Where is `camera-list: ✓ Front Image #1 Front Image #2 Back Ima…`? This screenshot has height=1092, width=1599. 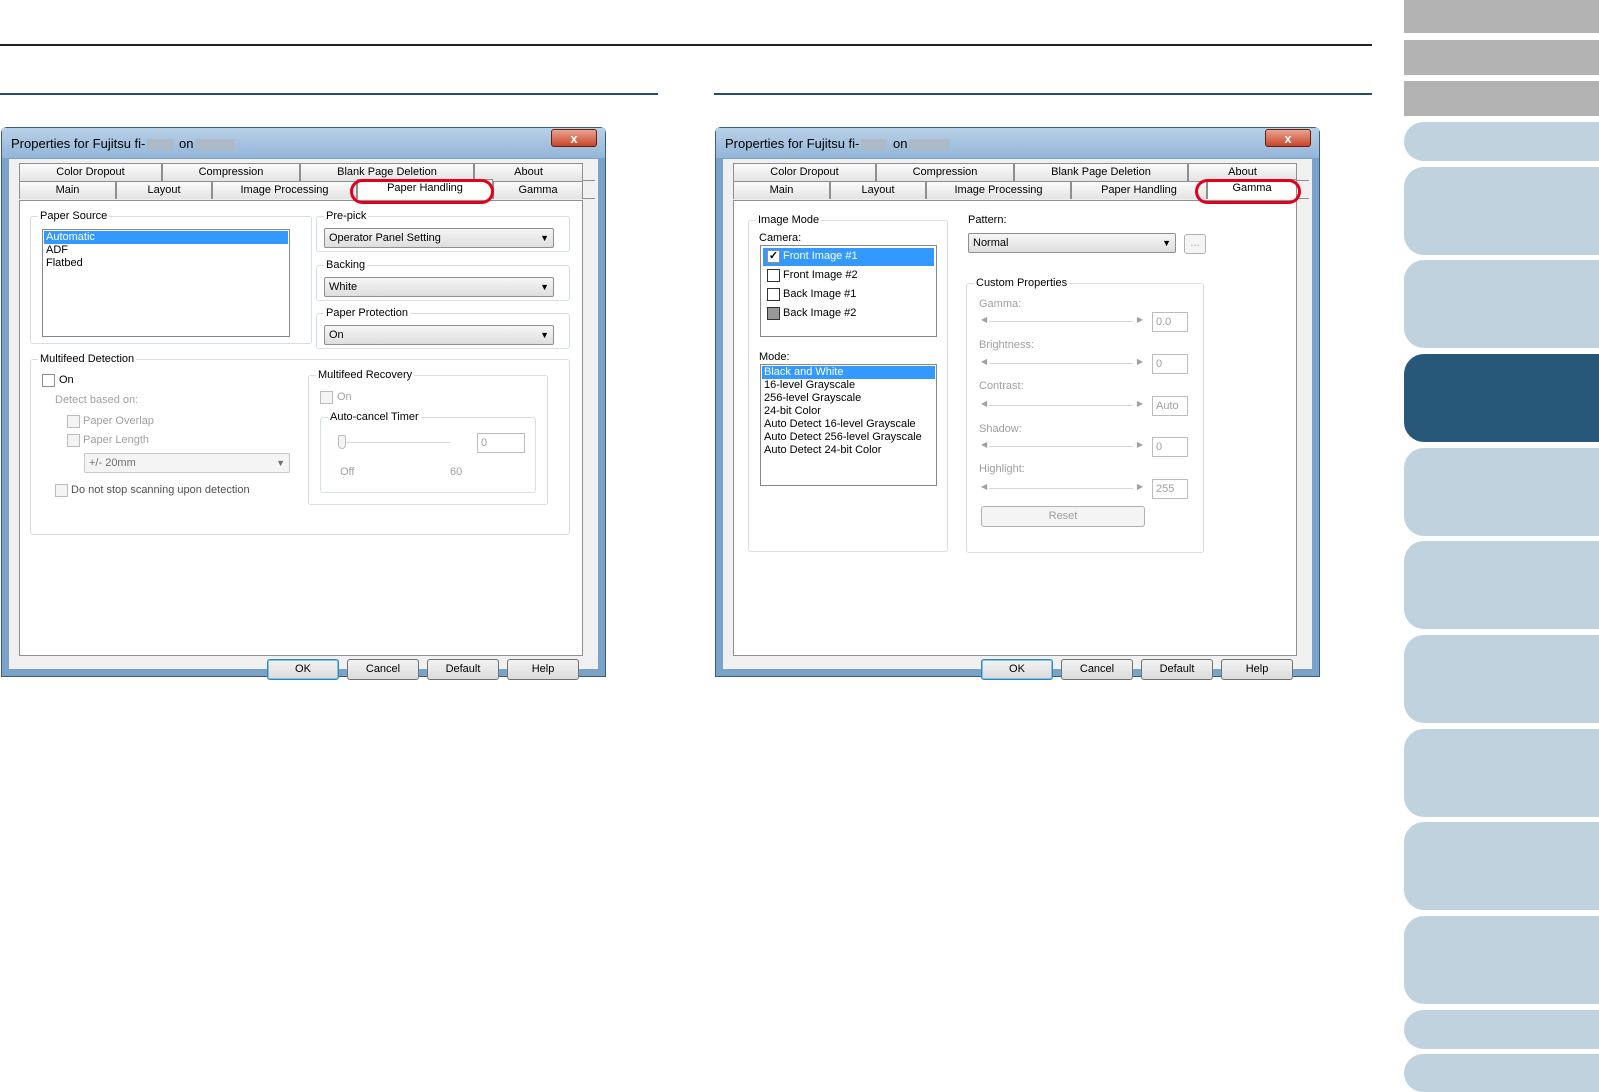
camera-list: ✓ Front Image #1 Front Image #2 Back Ima… is located at coordinates (848, 291).